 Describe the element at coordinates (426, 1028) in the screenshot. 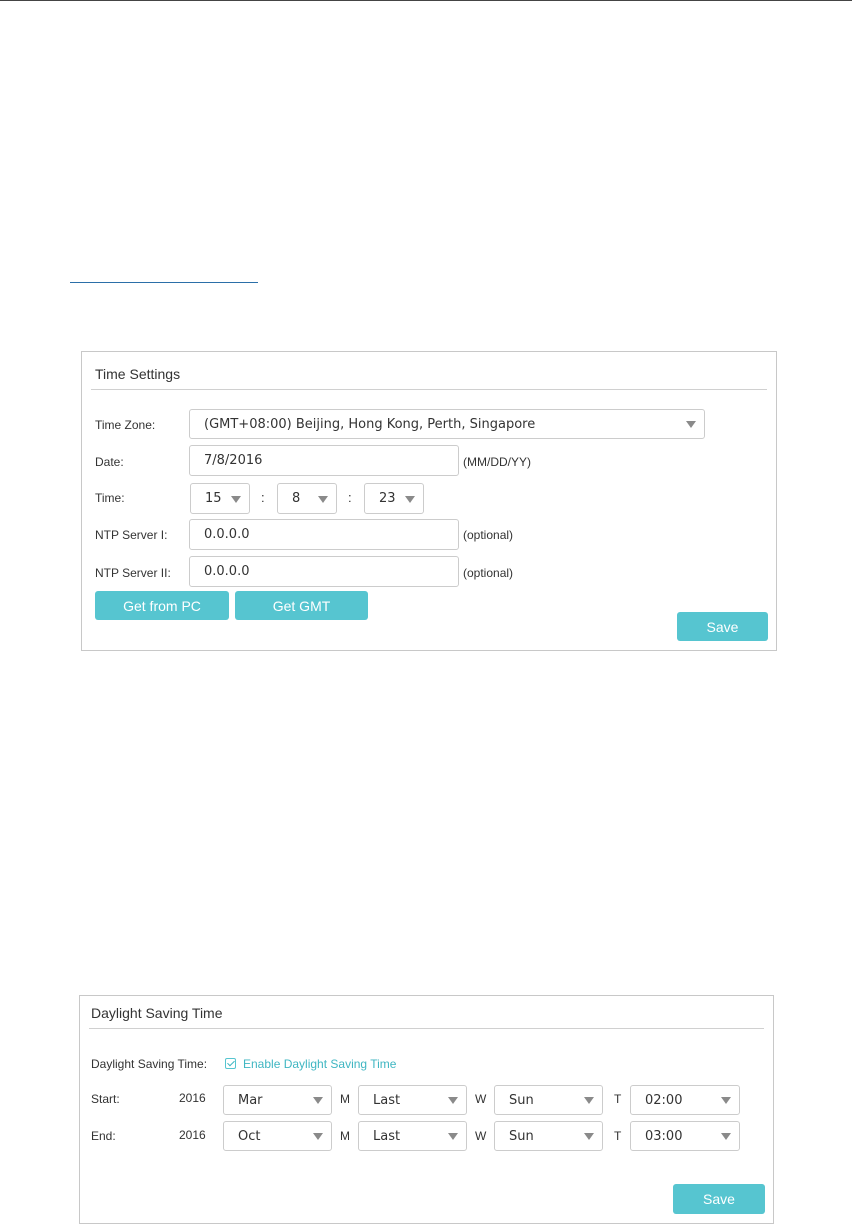

I see `dst-divider` at that location.